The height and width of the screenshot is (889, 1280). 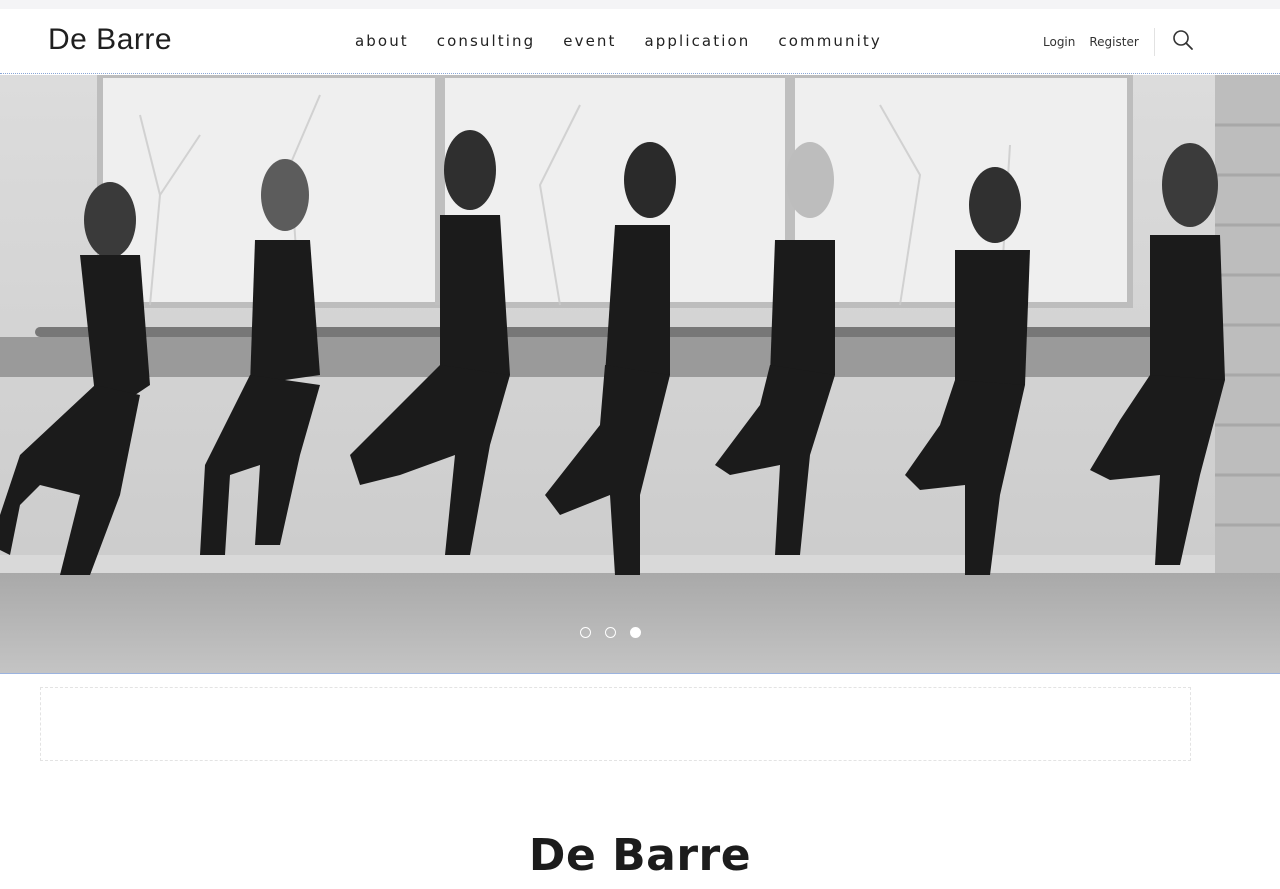 What do you see at coordinates (110, 40) in the screenshot?
I see `site-logo: De Barre` at bounding box center [110, 40].